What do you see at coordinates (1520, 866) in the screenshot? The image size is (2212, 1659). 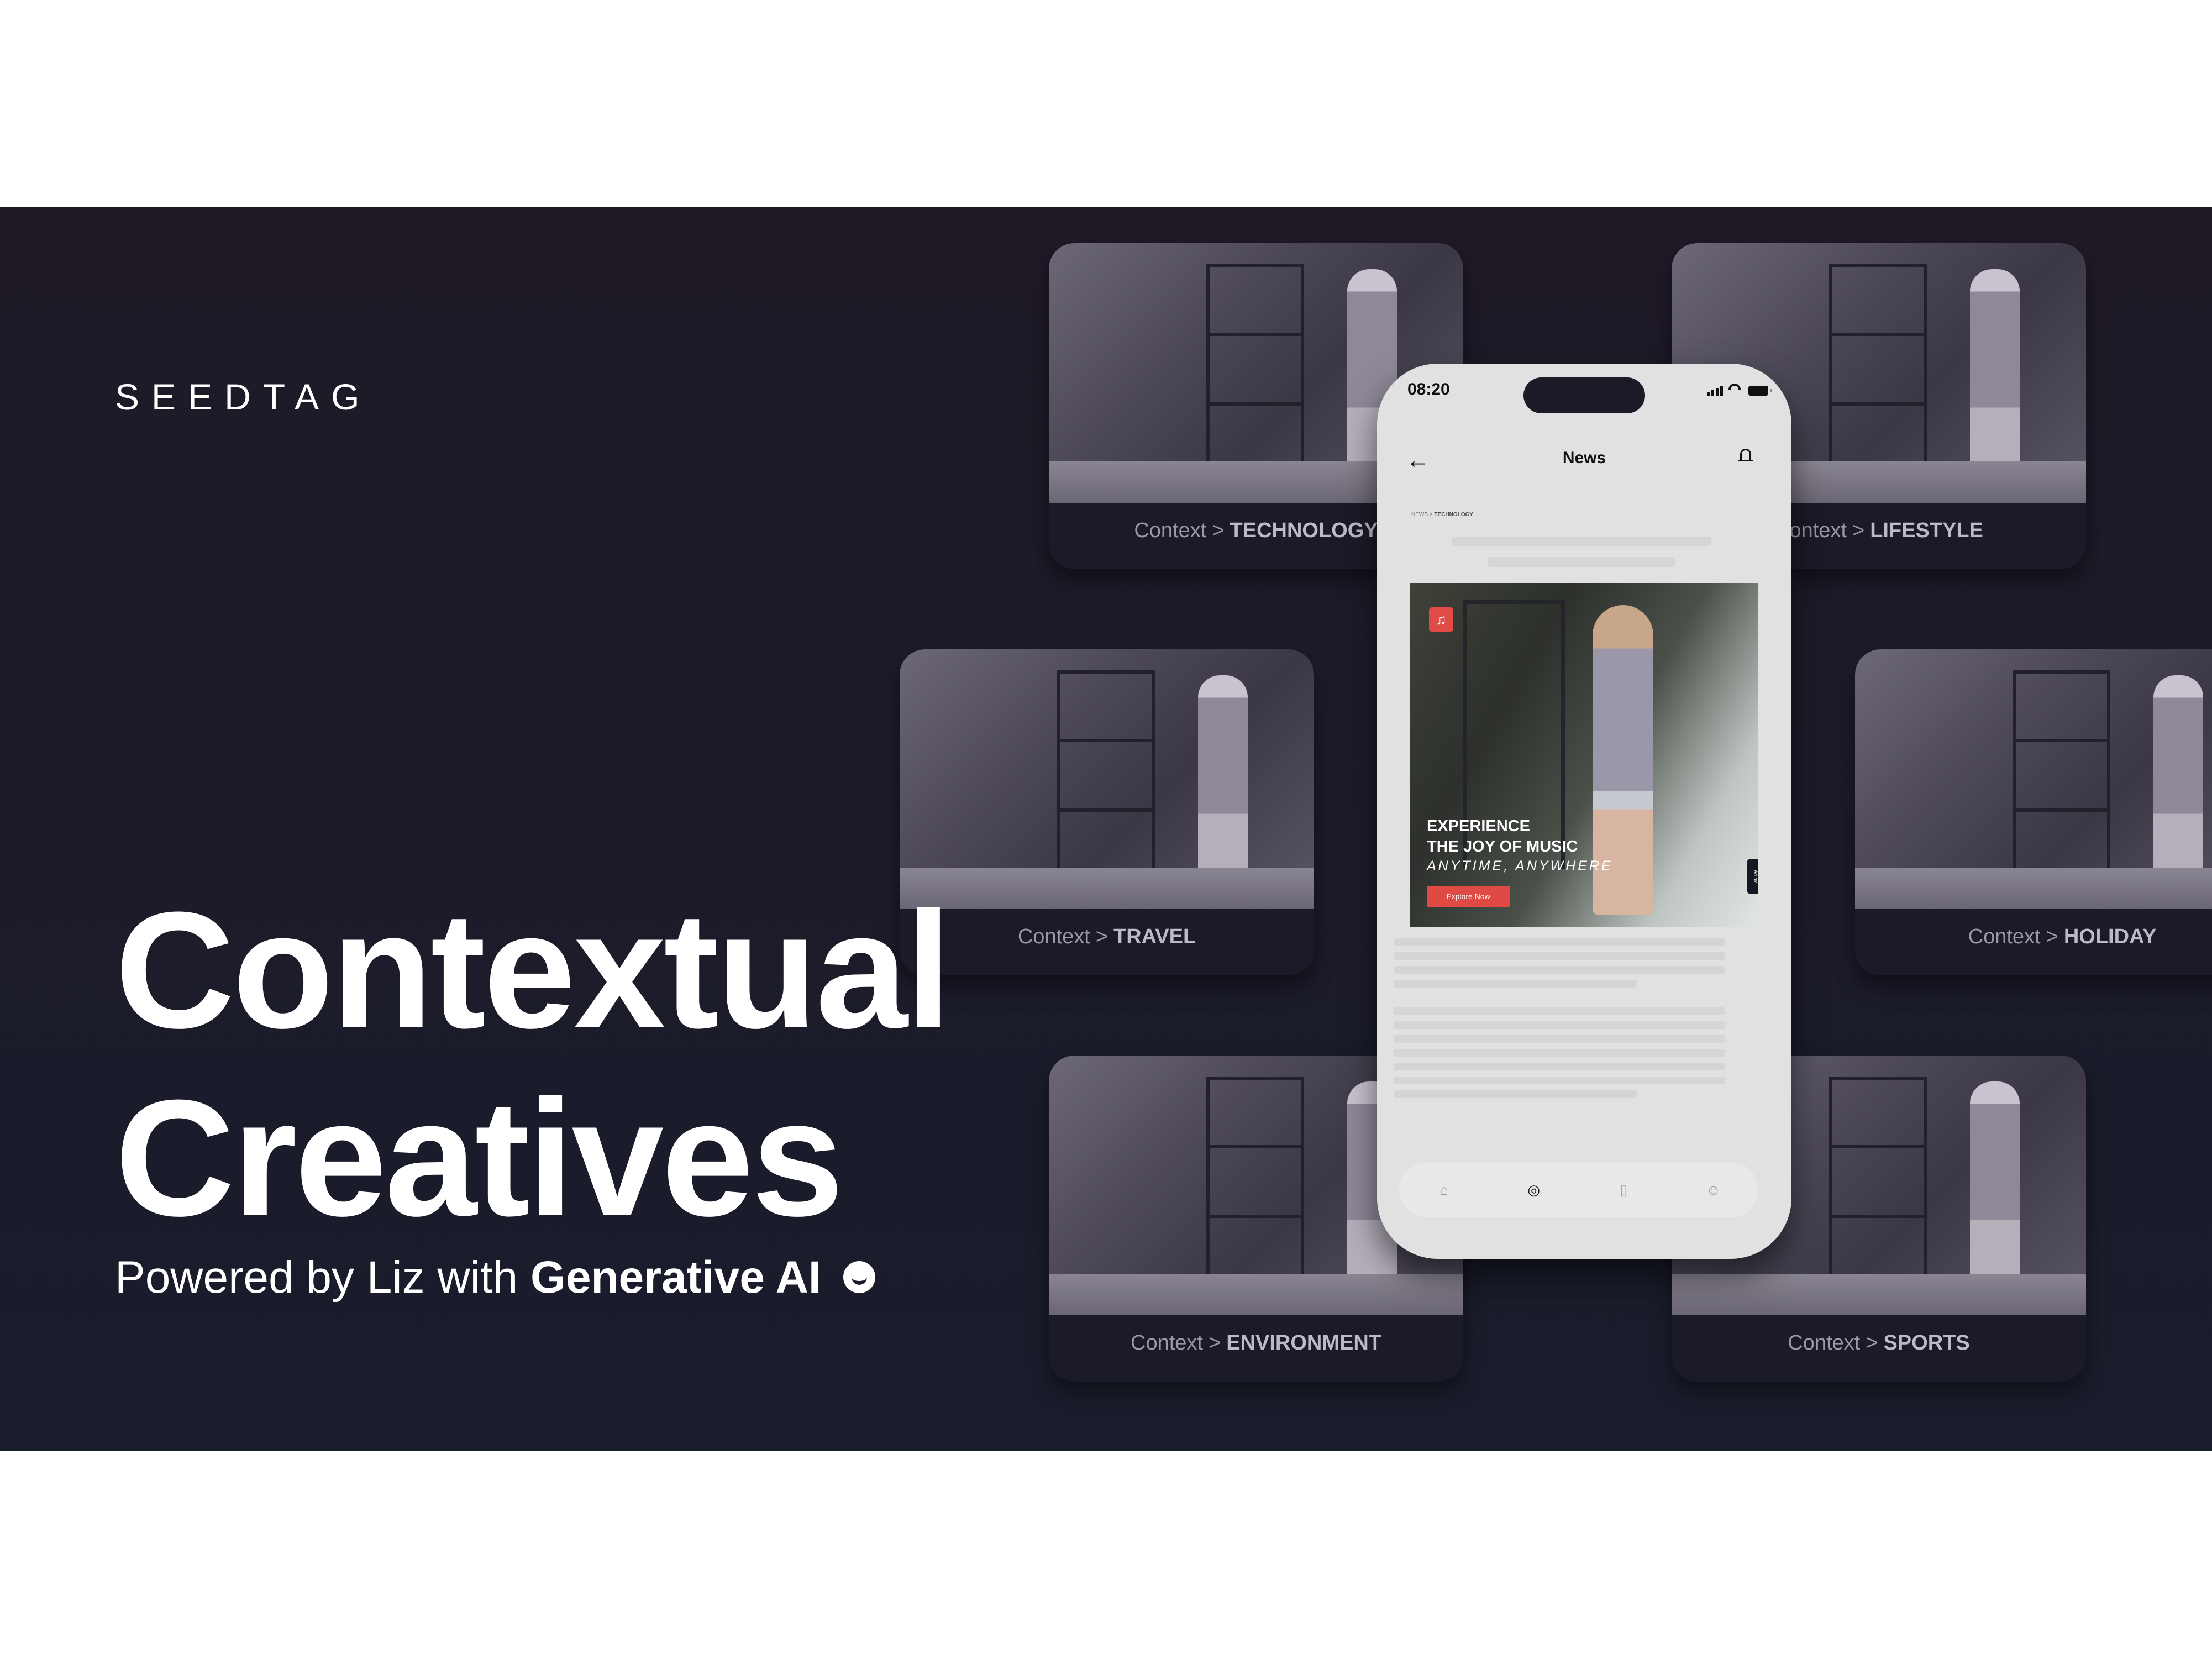 I see `ad-tagline: ANYTIME, ANYWHERE` at bounding box center [1520, 866].